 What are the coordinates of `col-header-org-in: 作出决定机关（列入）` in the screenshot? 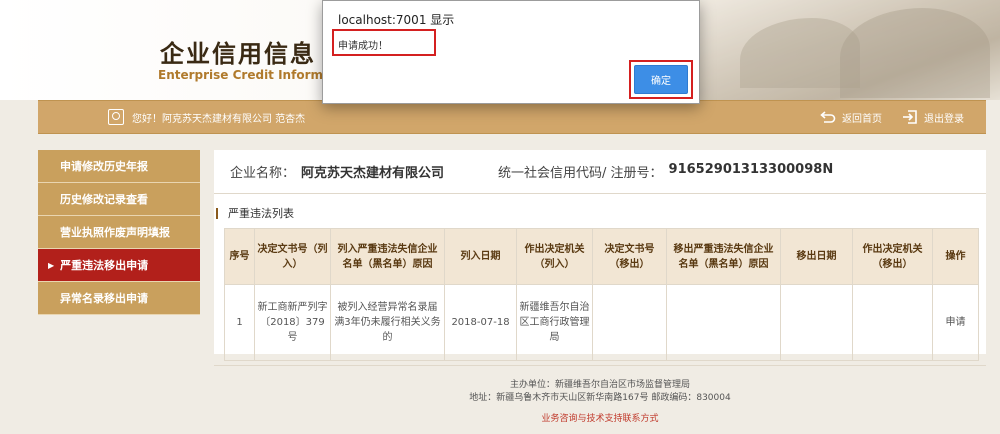 It's located at (554, 256).